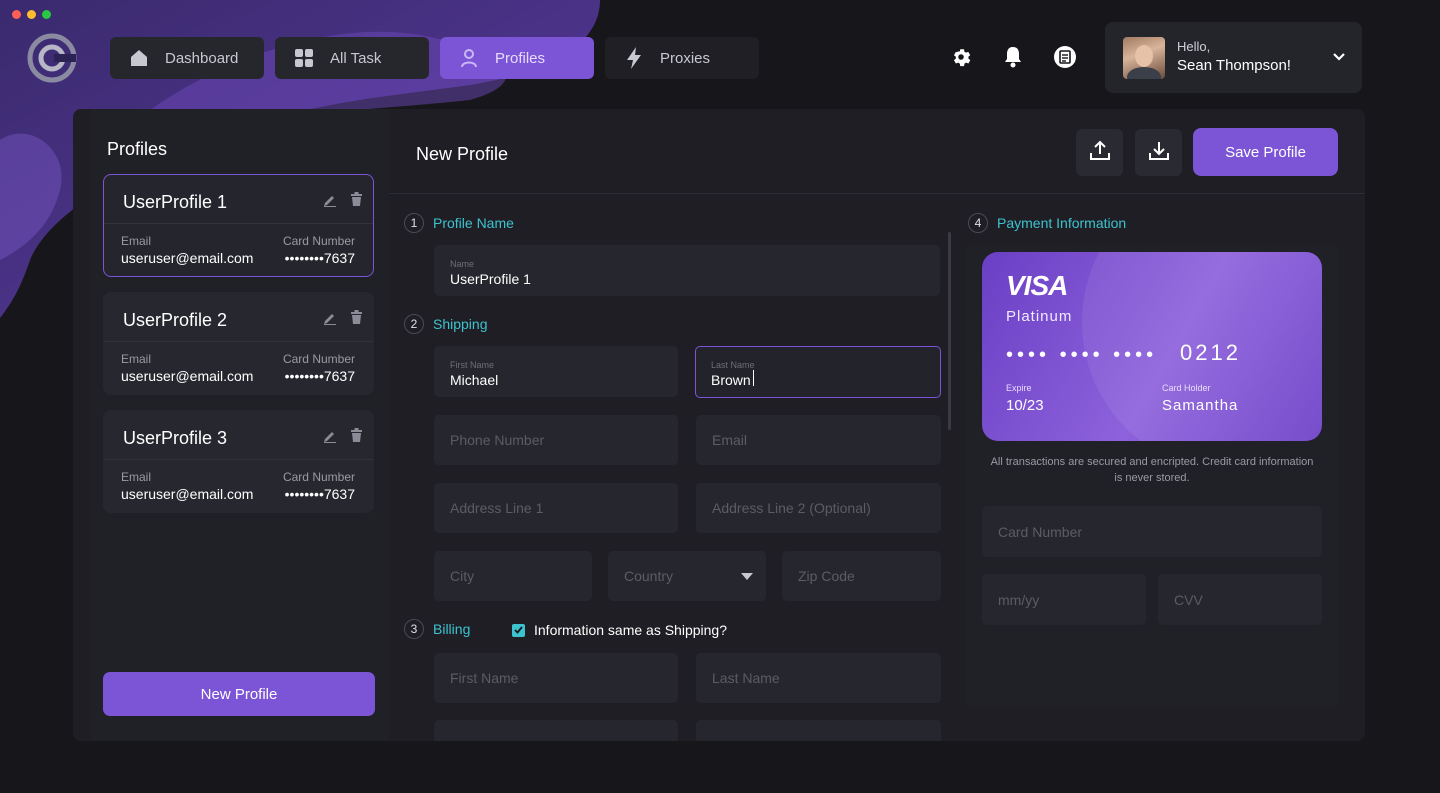 The width and height of the screenshot is (1440, 793). What do you see at coordinates (1065, 57) in the screenshot?
I see `document-icon` at bounding box center [1065, 57].